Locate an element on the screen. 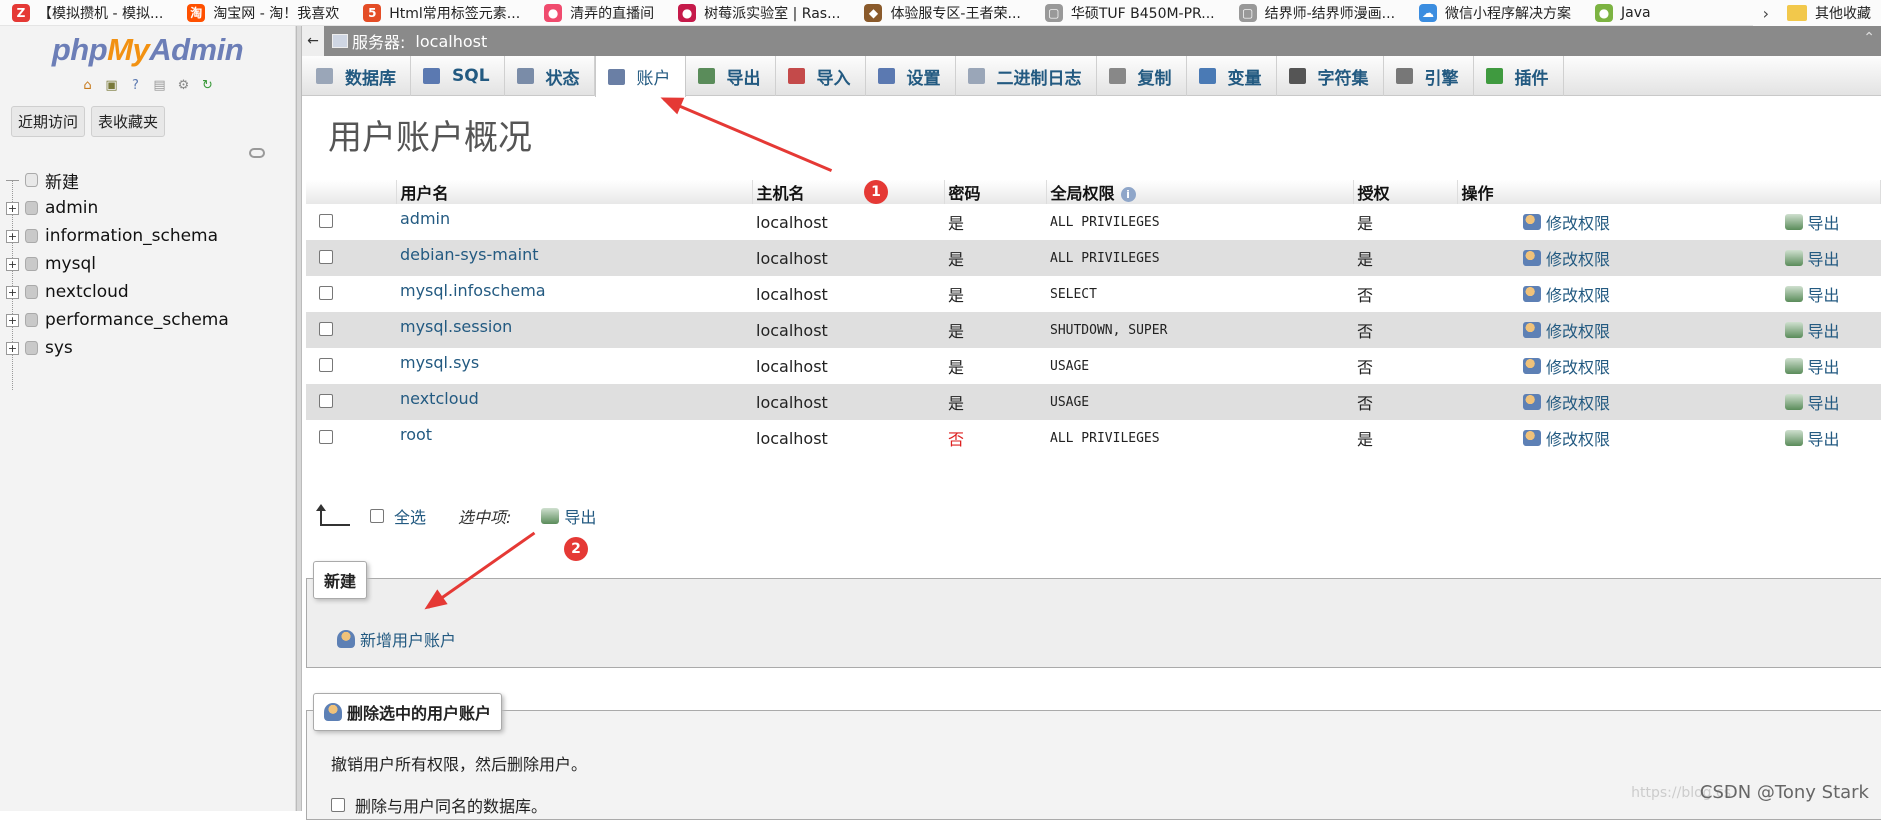  help-icon: ? is located at coordinates (136, 85).